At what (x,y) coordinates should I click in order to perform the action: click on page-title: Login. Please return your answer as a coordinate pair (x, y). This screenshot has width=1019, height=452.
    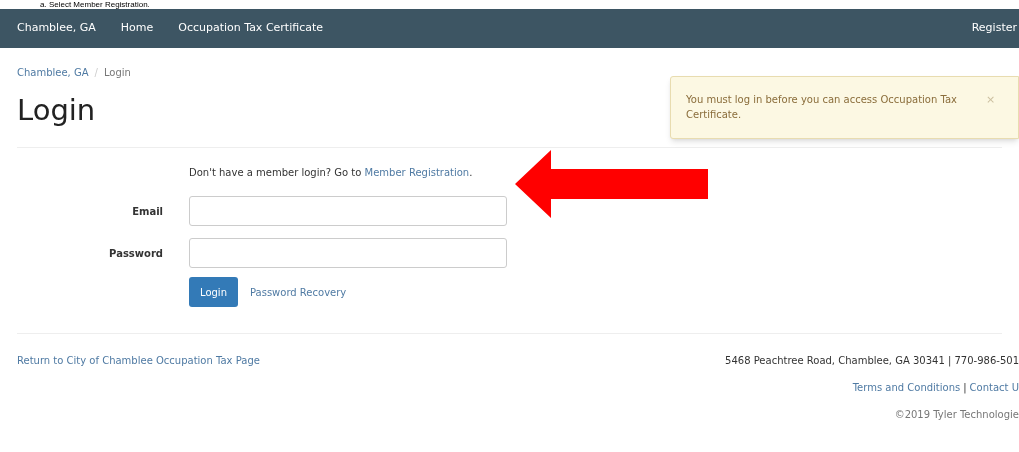
    Looking at the image, I should click on (57, 110).